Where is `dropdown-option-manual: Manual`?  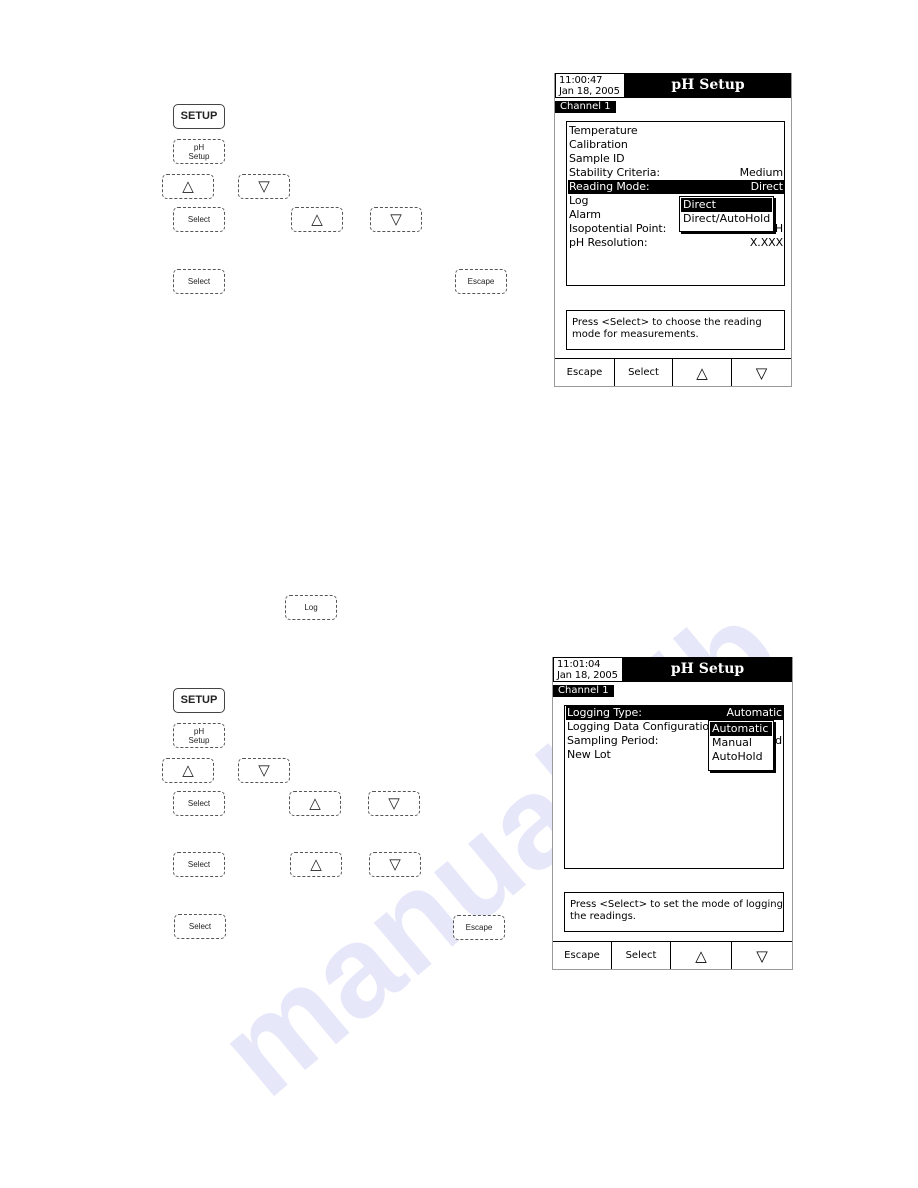
dropdown-option-manual: Manual is located at coordinates (741, 743).